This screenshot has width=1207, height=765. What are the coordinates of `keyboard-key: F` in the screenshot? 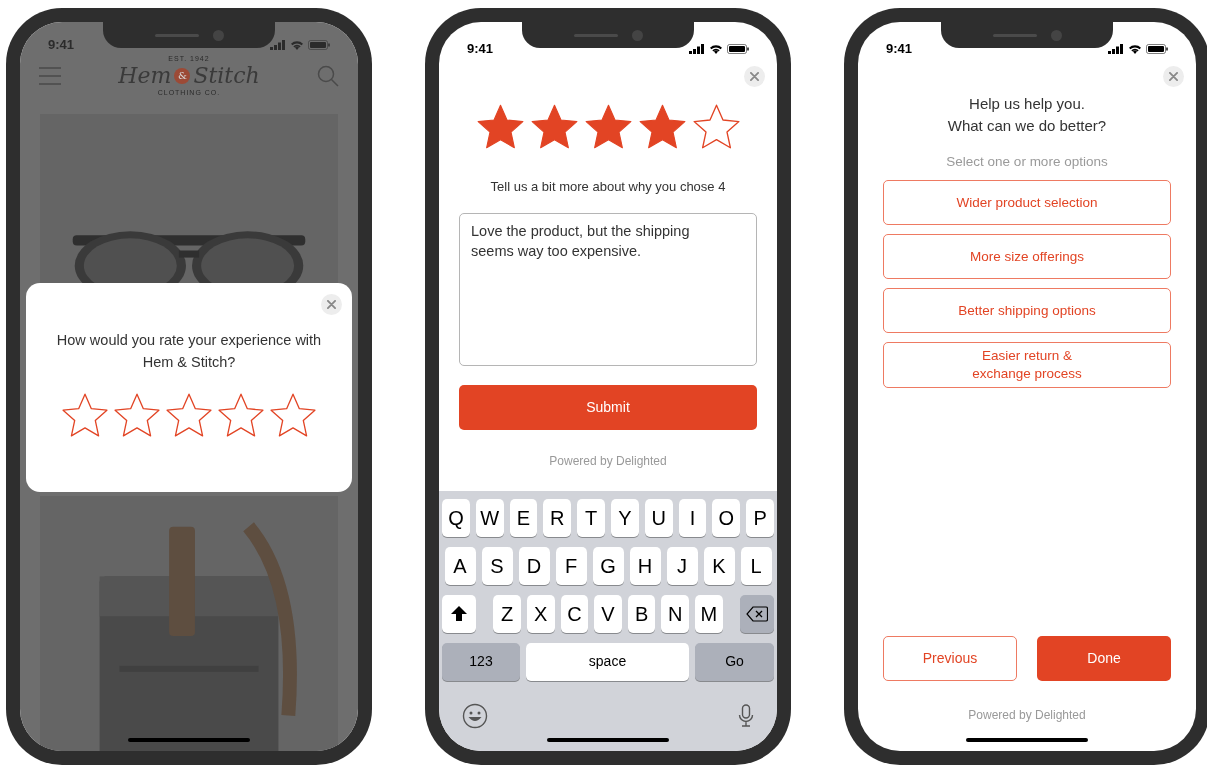 It's located at (571, 565).